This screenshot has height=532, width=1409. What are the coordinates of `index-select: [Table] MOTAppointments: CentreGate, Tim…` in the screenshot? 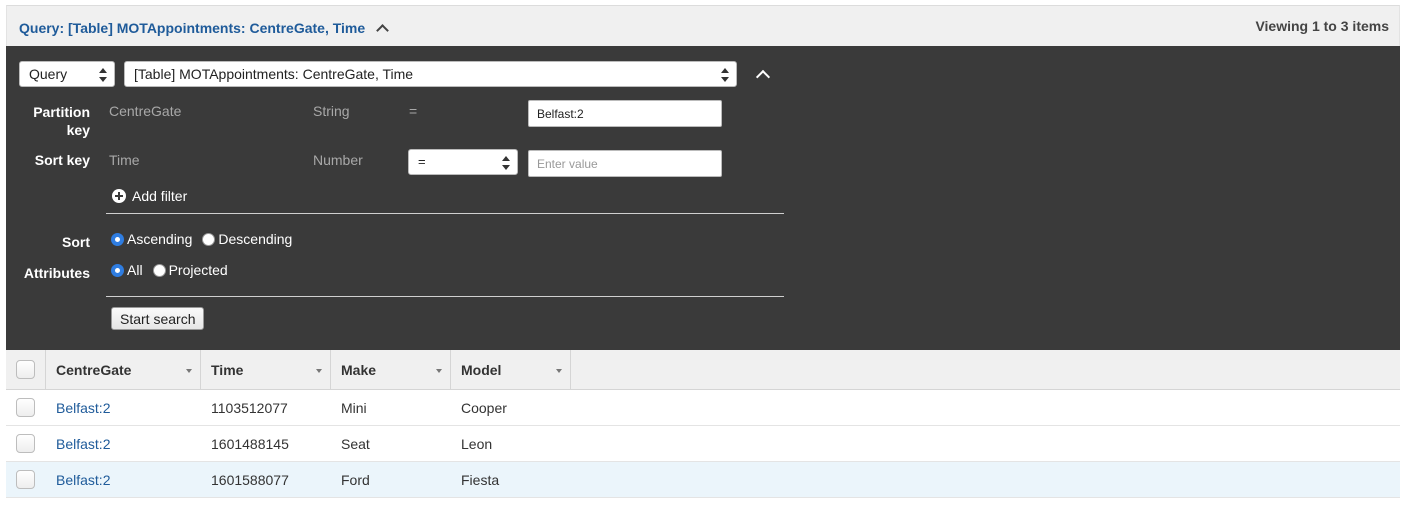 It's located at (430, 74).